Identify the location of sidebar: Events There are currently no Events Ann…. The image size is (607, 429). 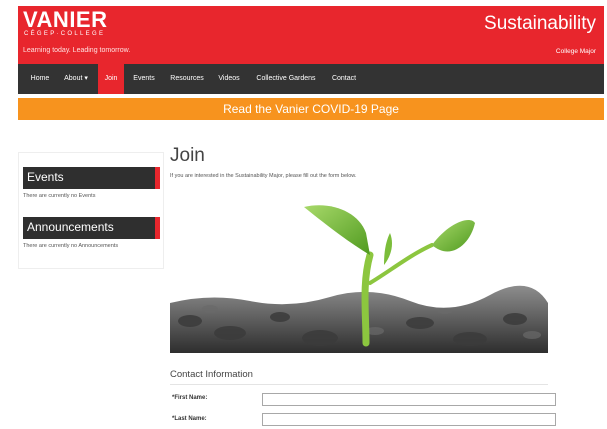
(91, 210).